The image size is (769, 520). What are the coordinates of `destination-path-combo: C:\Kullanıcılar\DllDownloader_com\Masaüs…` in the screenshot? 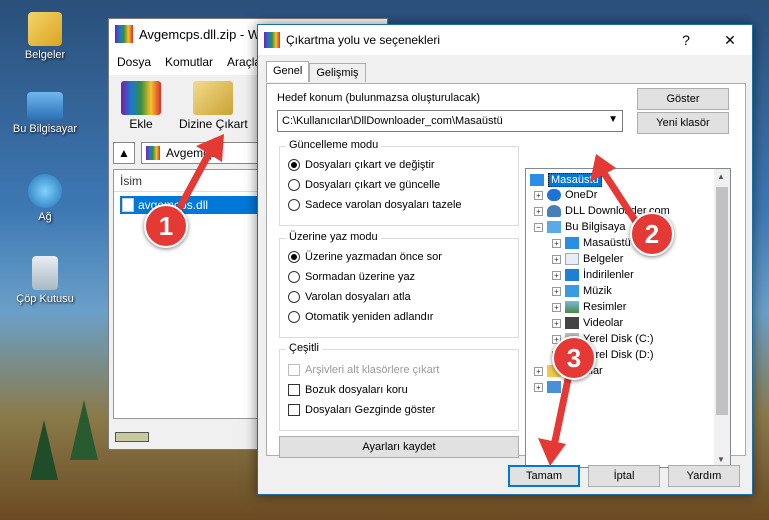 It's located at (450, 121).